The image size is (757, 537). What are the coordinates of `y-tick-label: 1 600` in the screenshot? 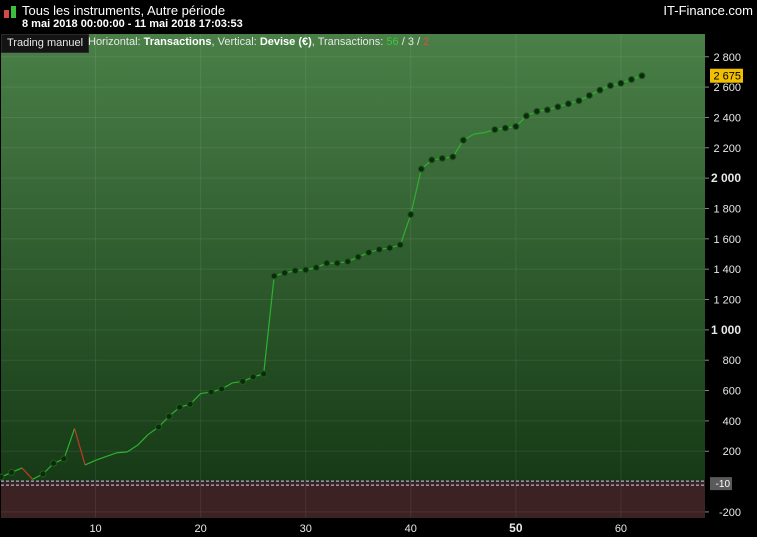 It's located at (727, 240).